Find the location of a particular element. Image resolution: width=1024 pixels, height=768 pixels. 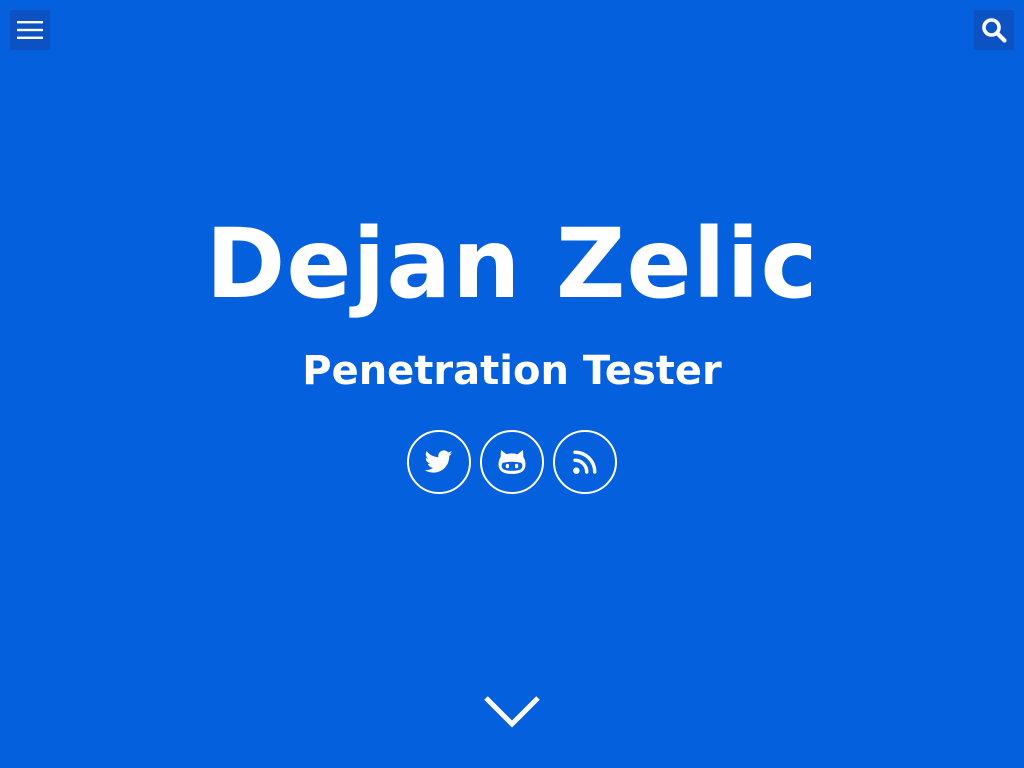

rss-icon is located at coordinates (585, 462).